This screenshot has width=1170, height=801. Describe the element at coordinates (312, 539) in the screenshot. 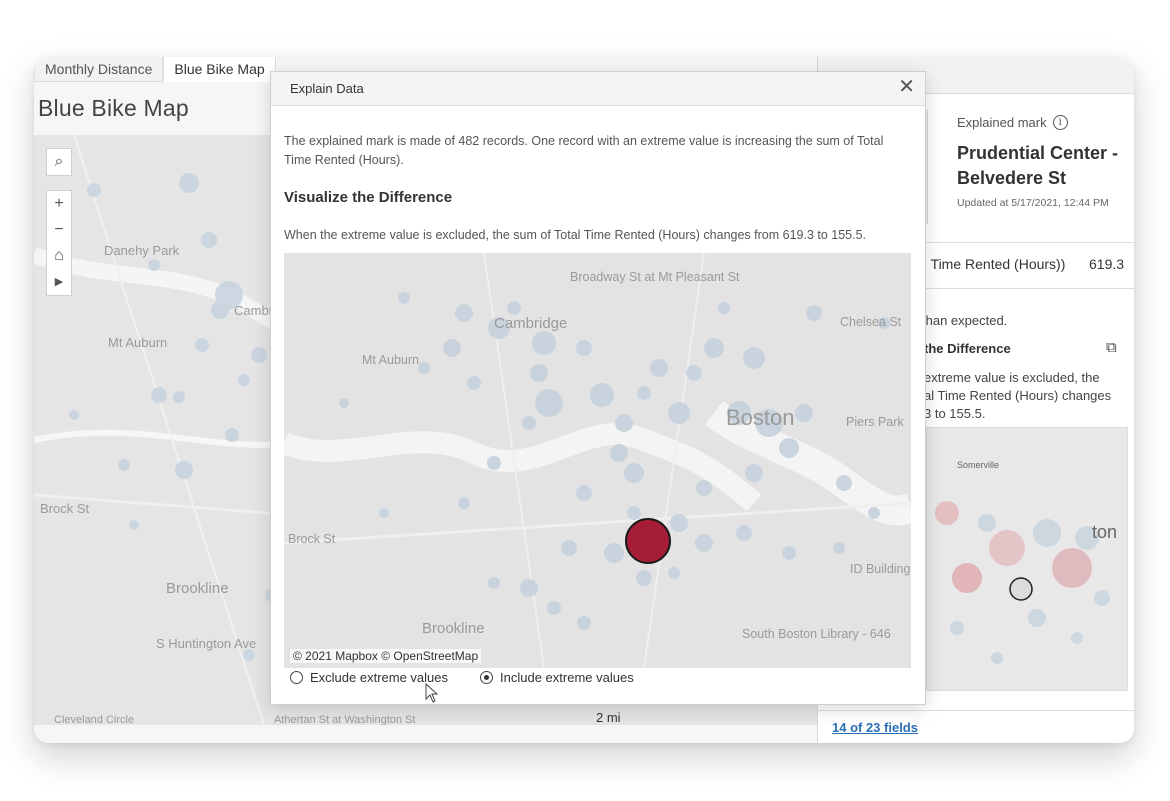

I see `dlg-map-label-brock-st: Brock St` at that location.